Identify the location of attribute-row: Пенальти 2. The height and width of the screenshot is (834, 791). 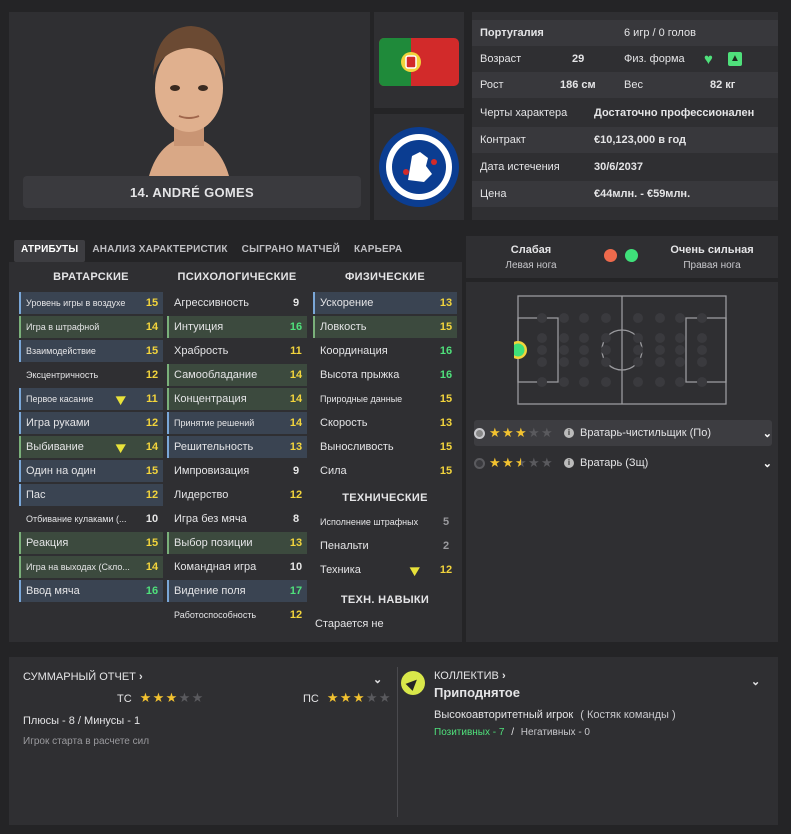
(385, 546).